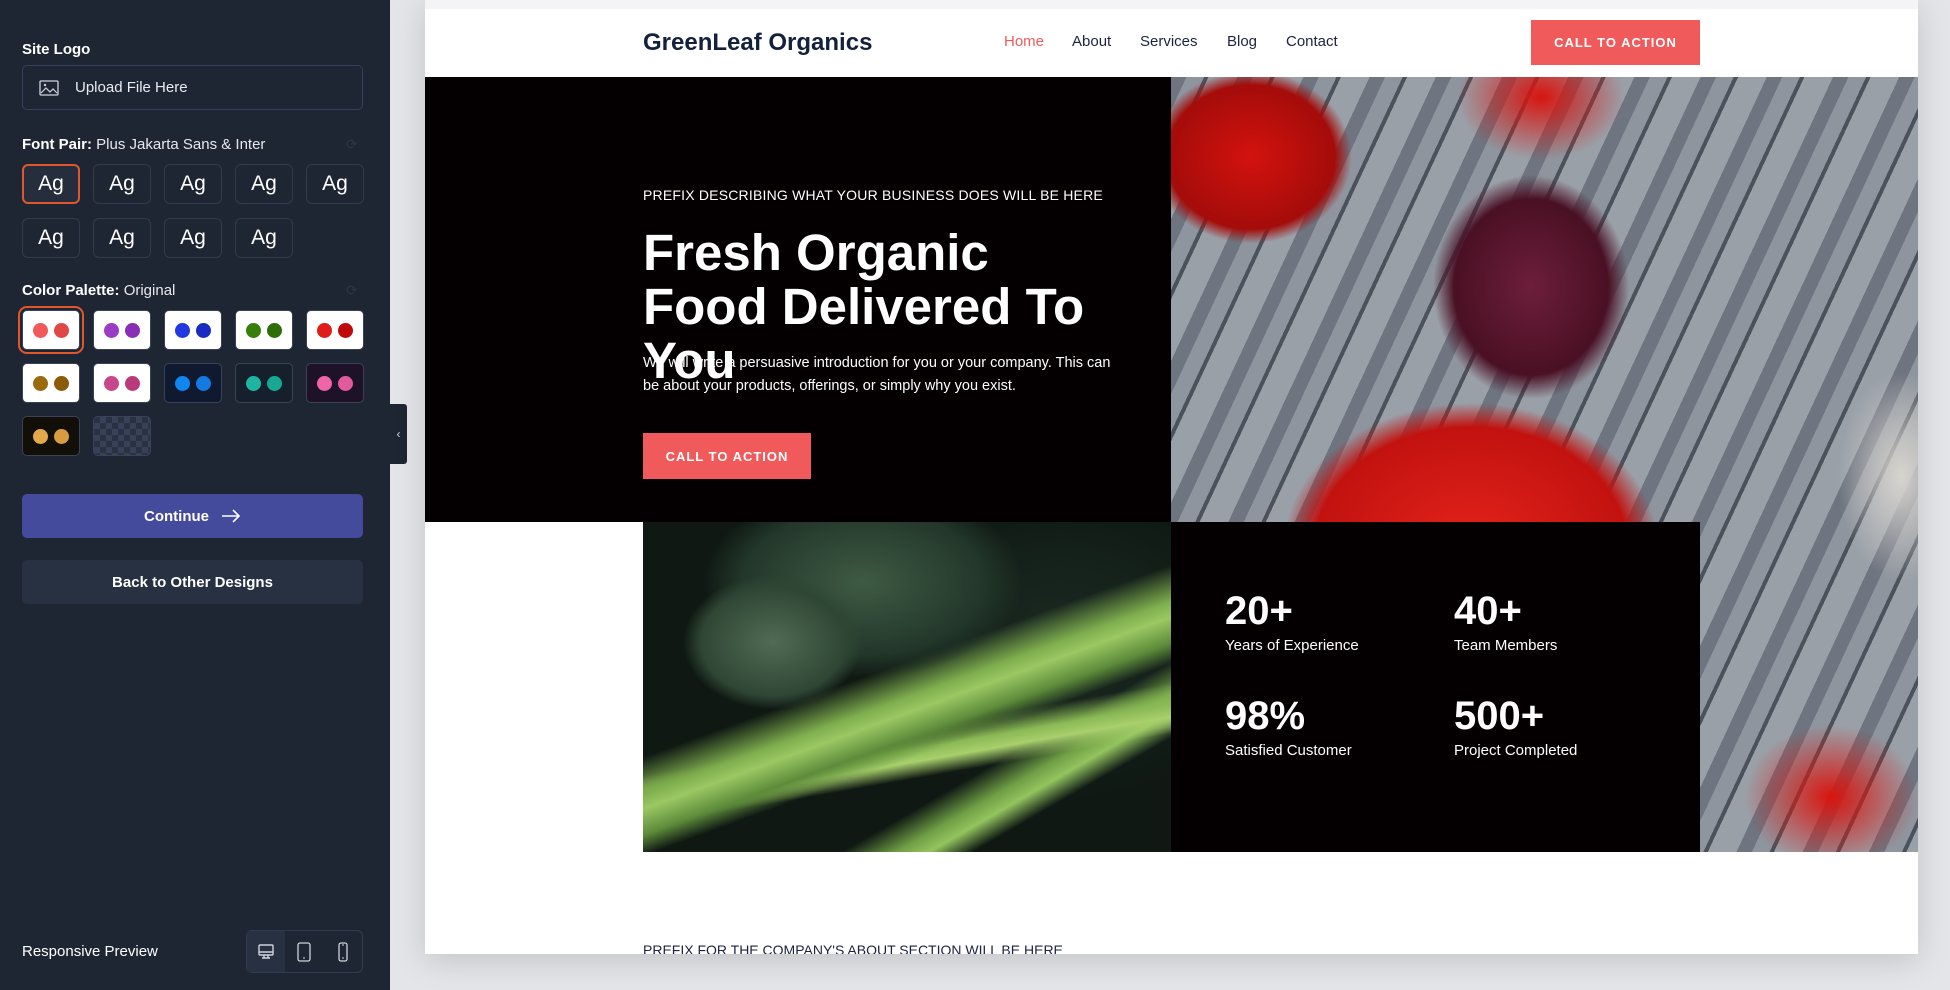 This screenshot has width=1950, height=990. What do you see at coordinates (757, 43) in the screenshot?
I see `site-logo: GreenLeaf Organics` at bounding box center [757, 43].